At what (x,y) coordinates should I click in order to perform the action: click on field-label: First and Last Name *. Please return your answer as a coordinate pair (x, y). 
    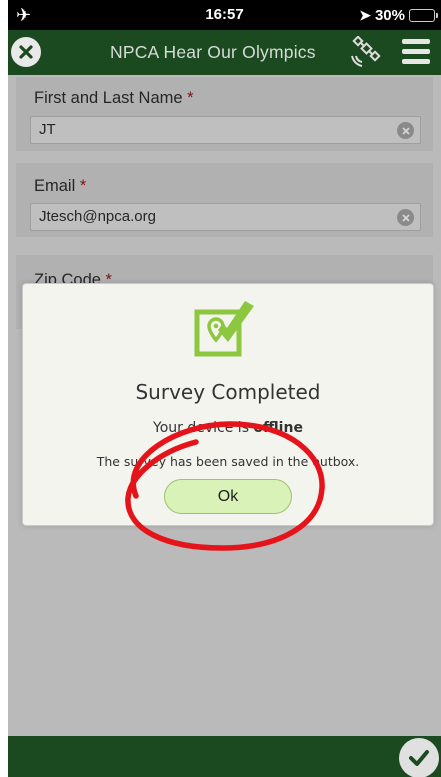
    Looking at the image, I should click on (114, 98).